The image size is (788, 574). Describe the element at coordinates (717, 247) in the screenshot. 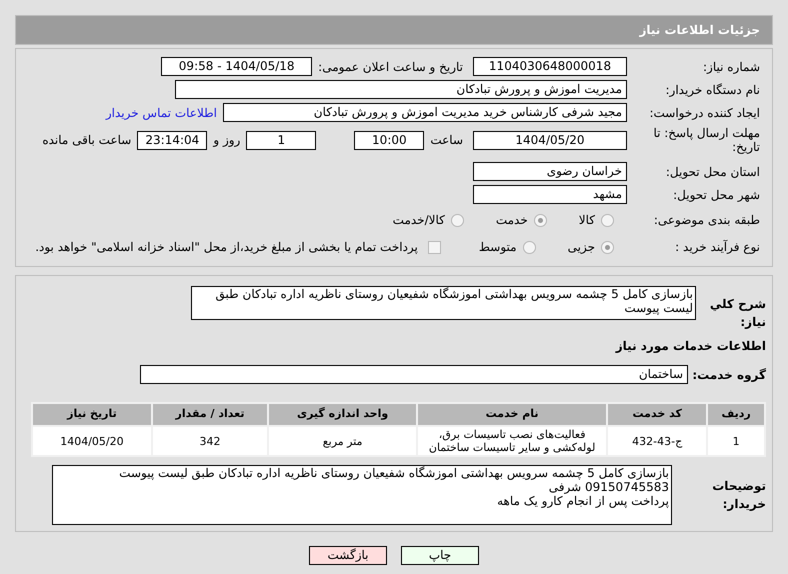

I see `field-label: نوع فرآیند خرید :` at that location.